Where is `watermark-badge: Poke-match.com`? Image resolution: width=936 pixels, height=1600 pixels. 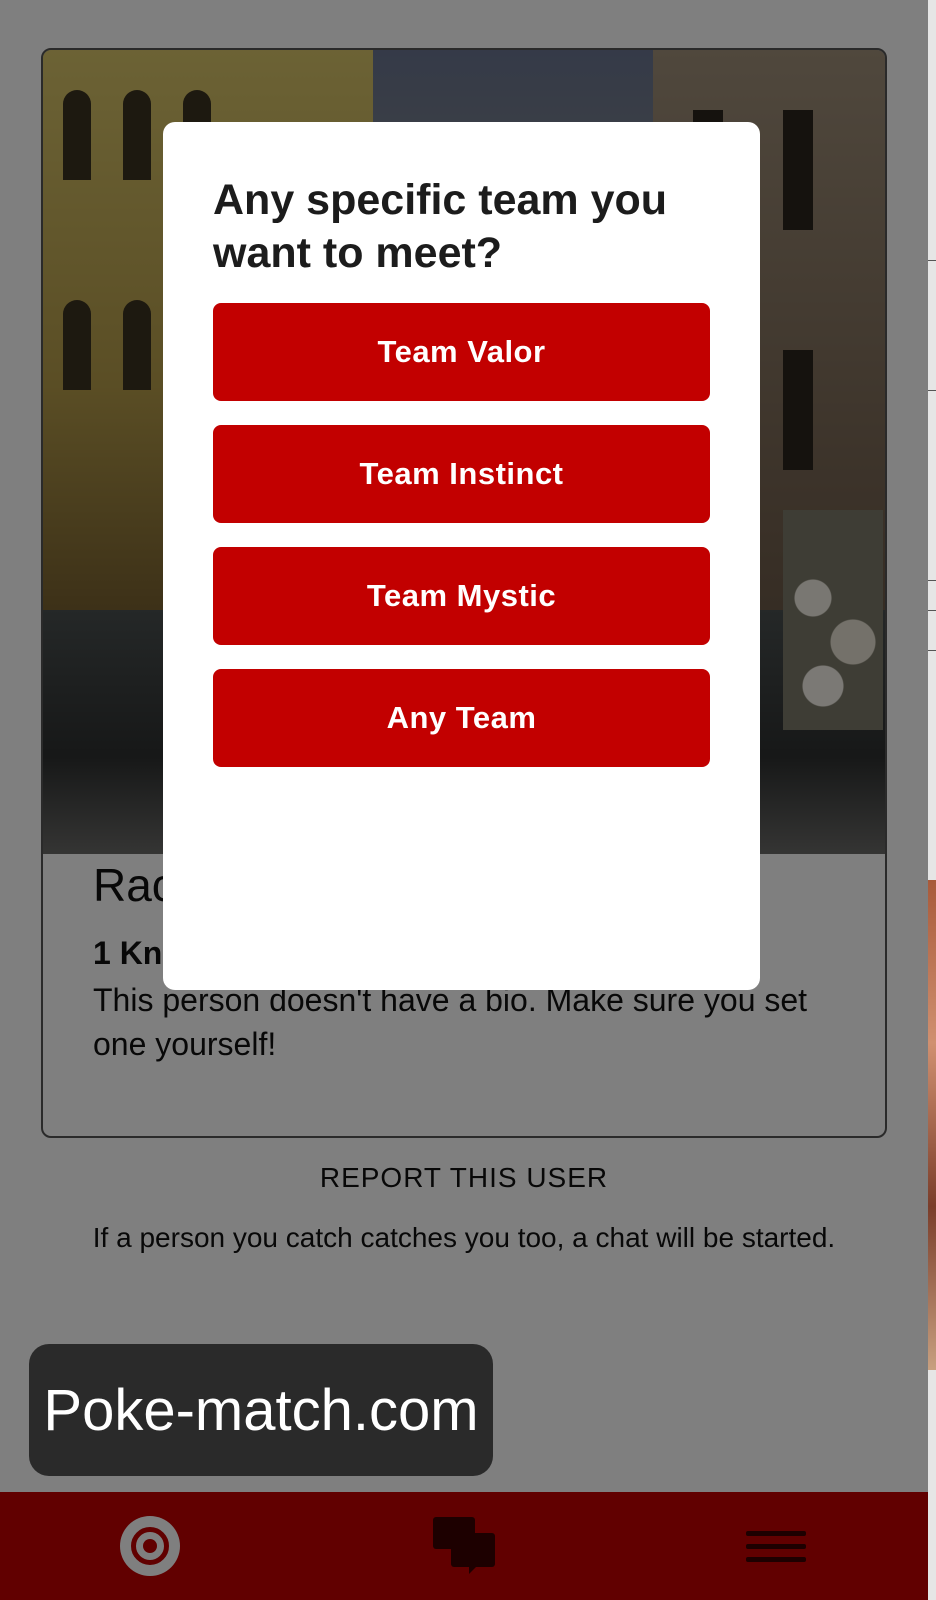 watermark-badge: Poke-match.com is located at coordinates (261, 1410).